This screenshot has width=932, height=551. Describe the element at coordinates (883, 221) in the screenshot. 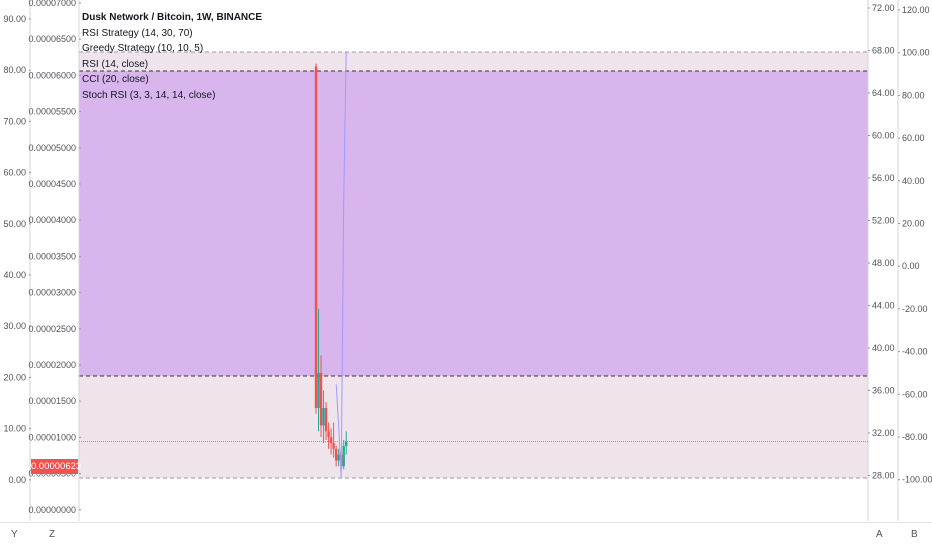

I see `axis-tick-label: 52.00` at that location.